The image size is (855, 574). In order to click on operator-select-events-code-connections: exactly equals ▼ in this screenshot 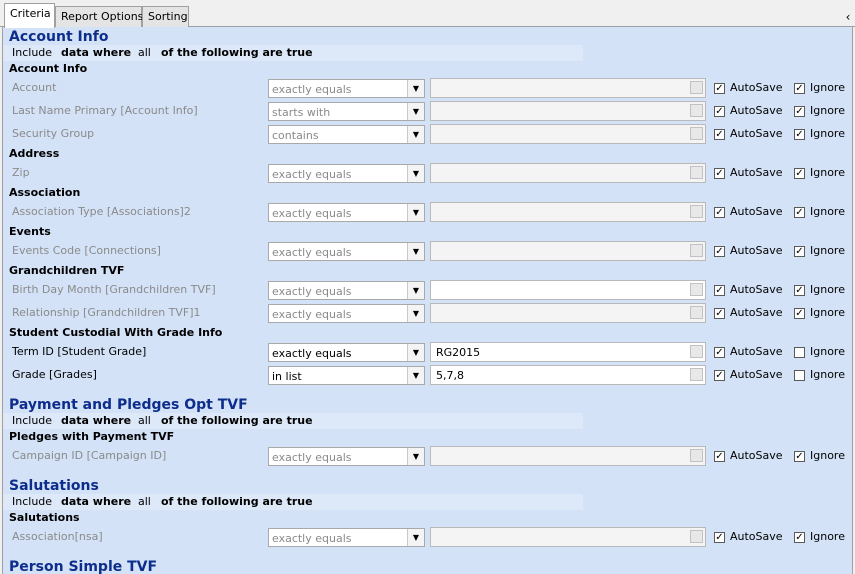, I will do `click(346, 251)`.